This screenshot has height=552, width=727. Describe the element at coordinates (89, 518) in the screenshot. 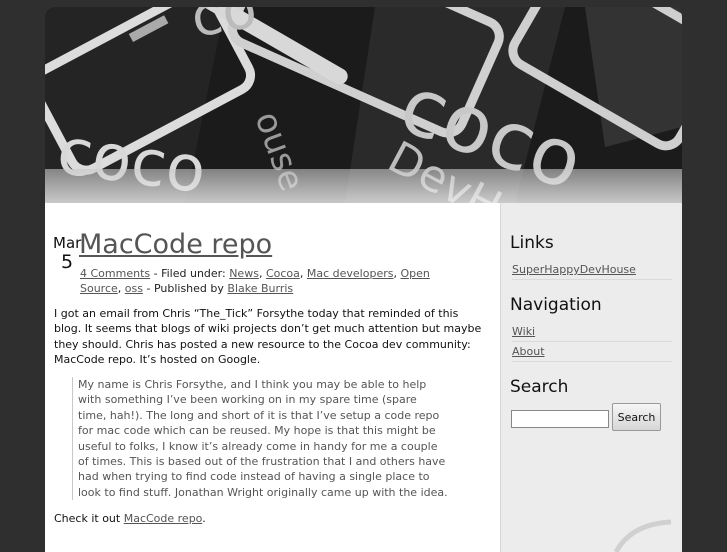

I see `checkout-text: Check it out` at that location.